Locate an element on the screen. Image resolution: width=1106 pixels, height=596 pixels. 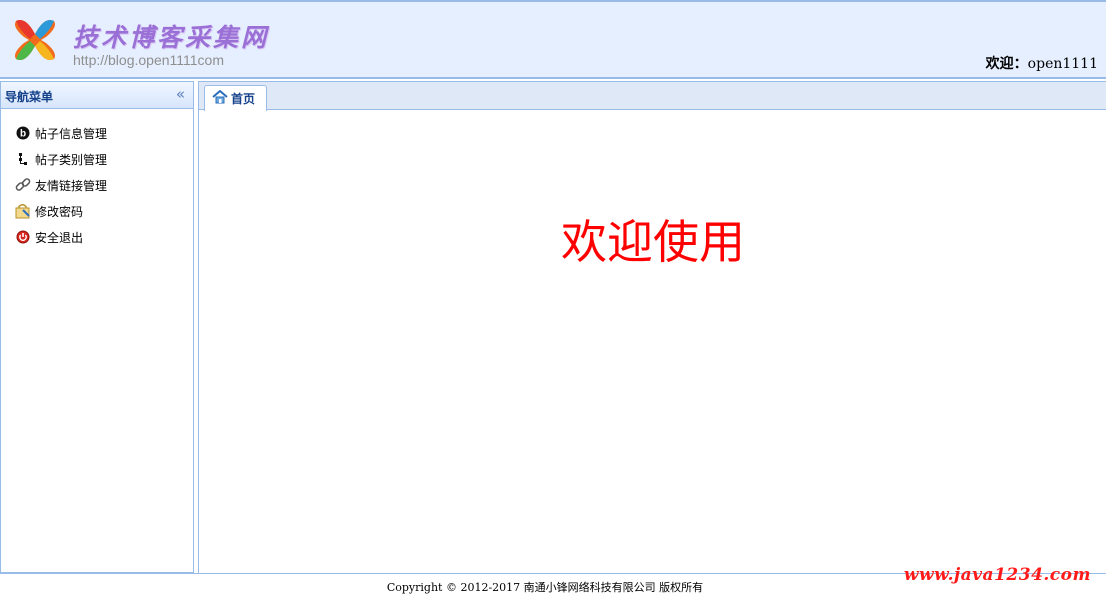
logo-title: 技术博客采集网 is located at coordinates (171, 37).